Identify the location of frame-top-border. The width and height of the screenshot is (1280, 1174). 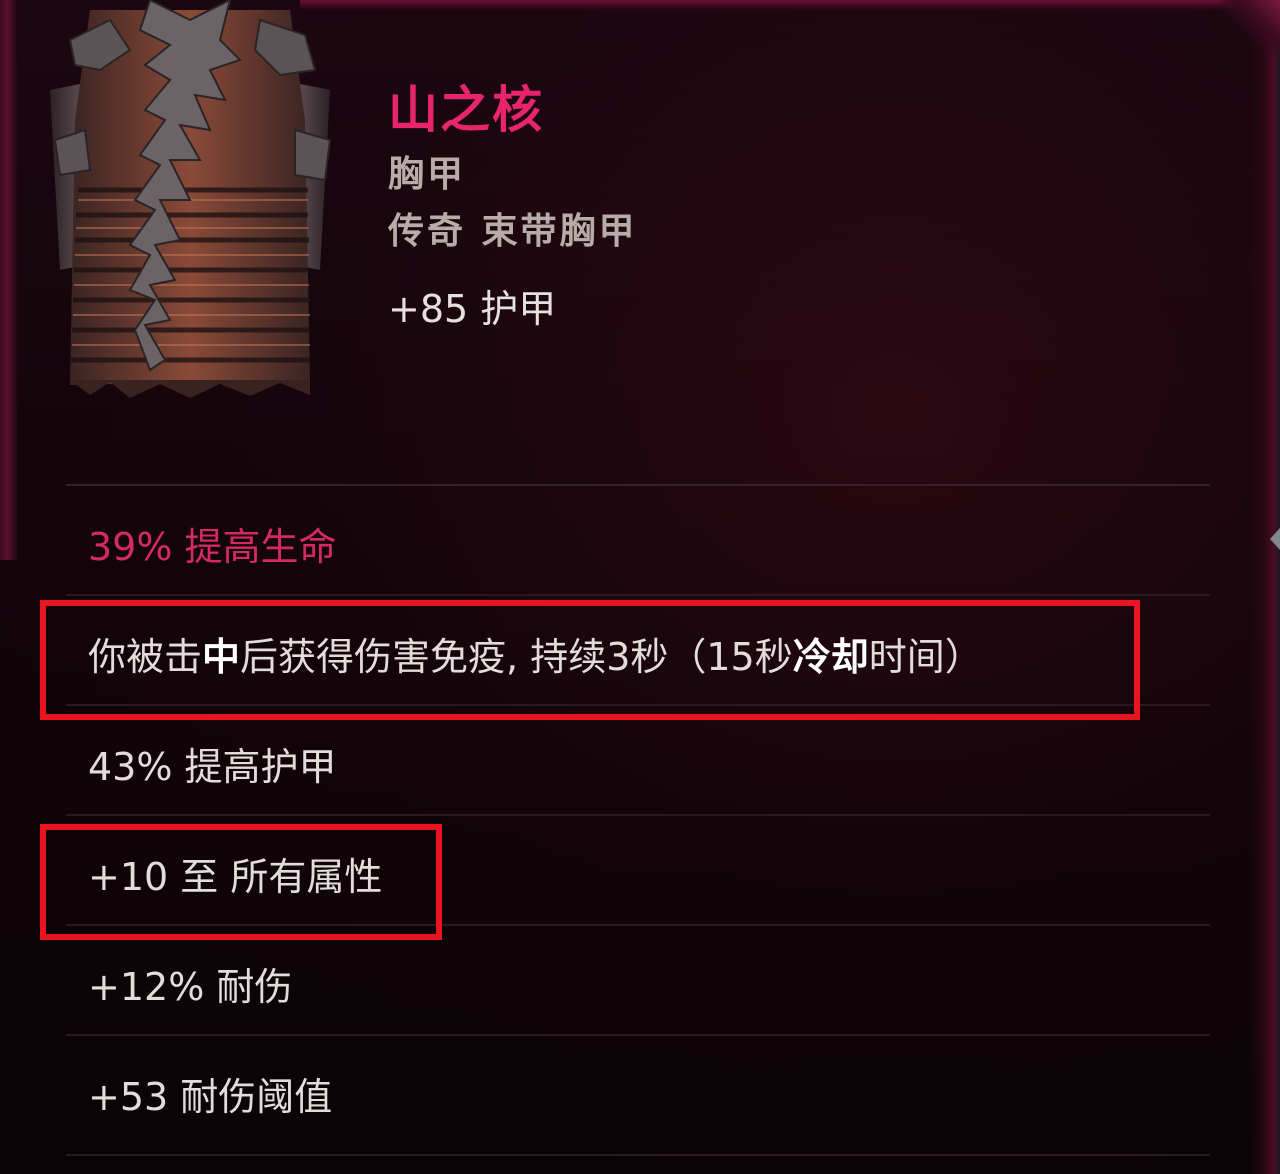
(780, 5).